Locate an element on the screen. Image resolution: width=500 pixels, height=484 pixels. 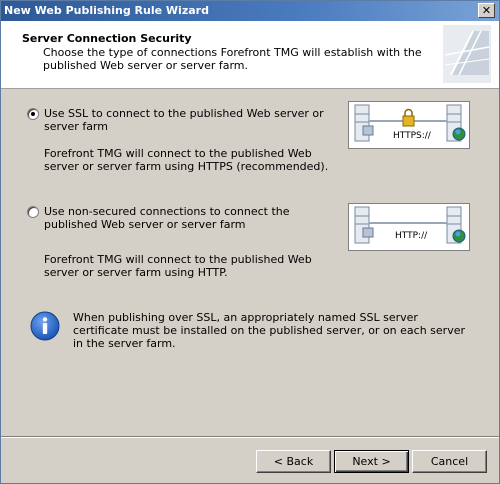
http-radio is located at coordinates (33, 212).